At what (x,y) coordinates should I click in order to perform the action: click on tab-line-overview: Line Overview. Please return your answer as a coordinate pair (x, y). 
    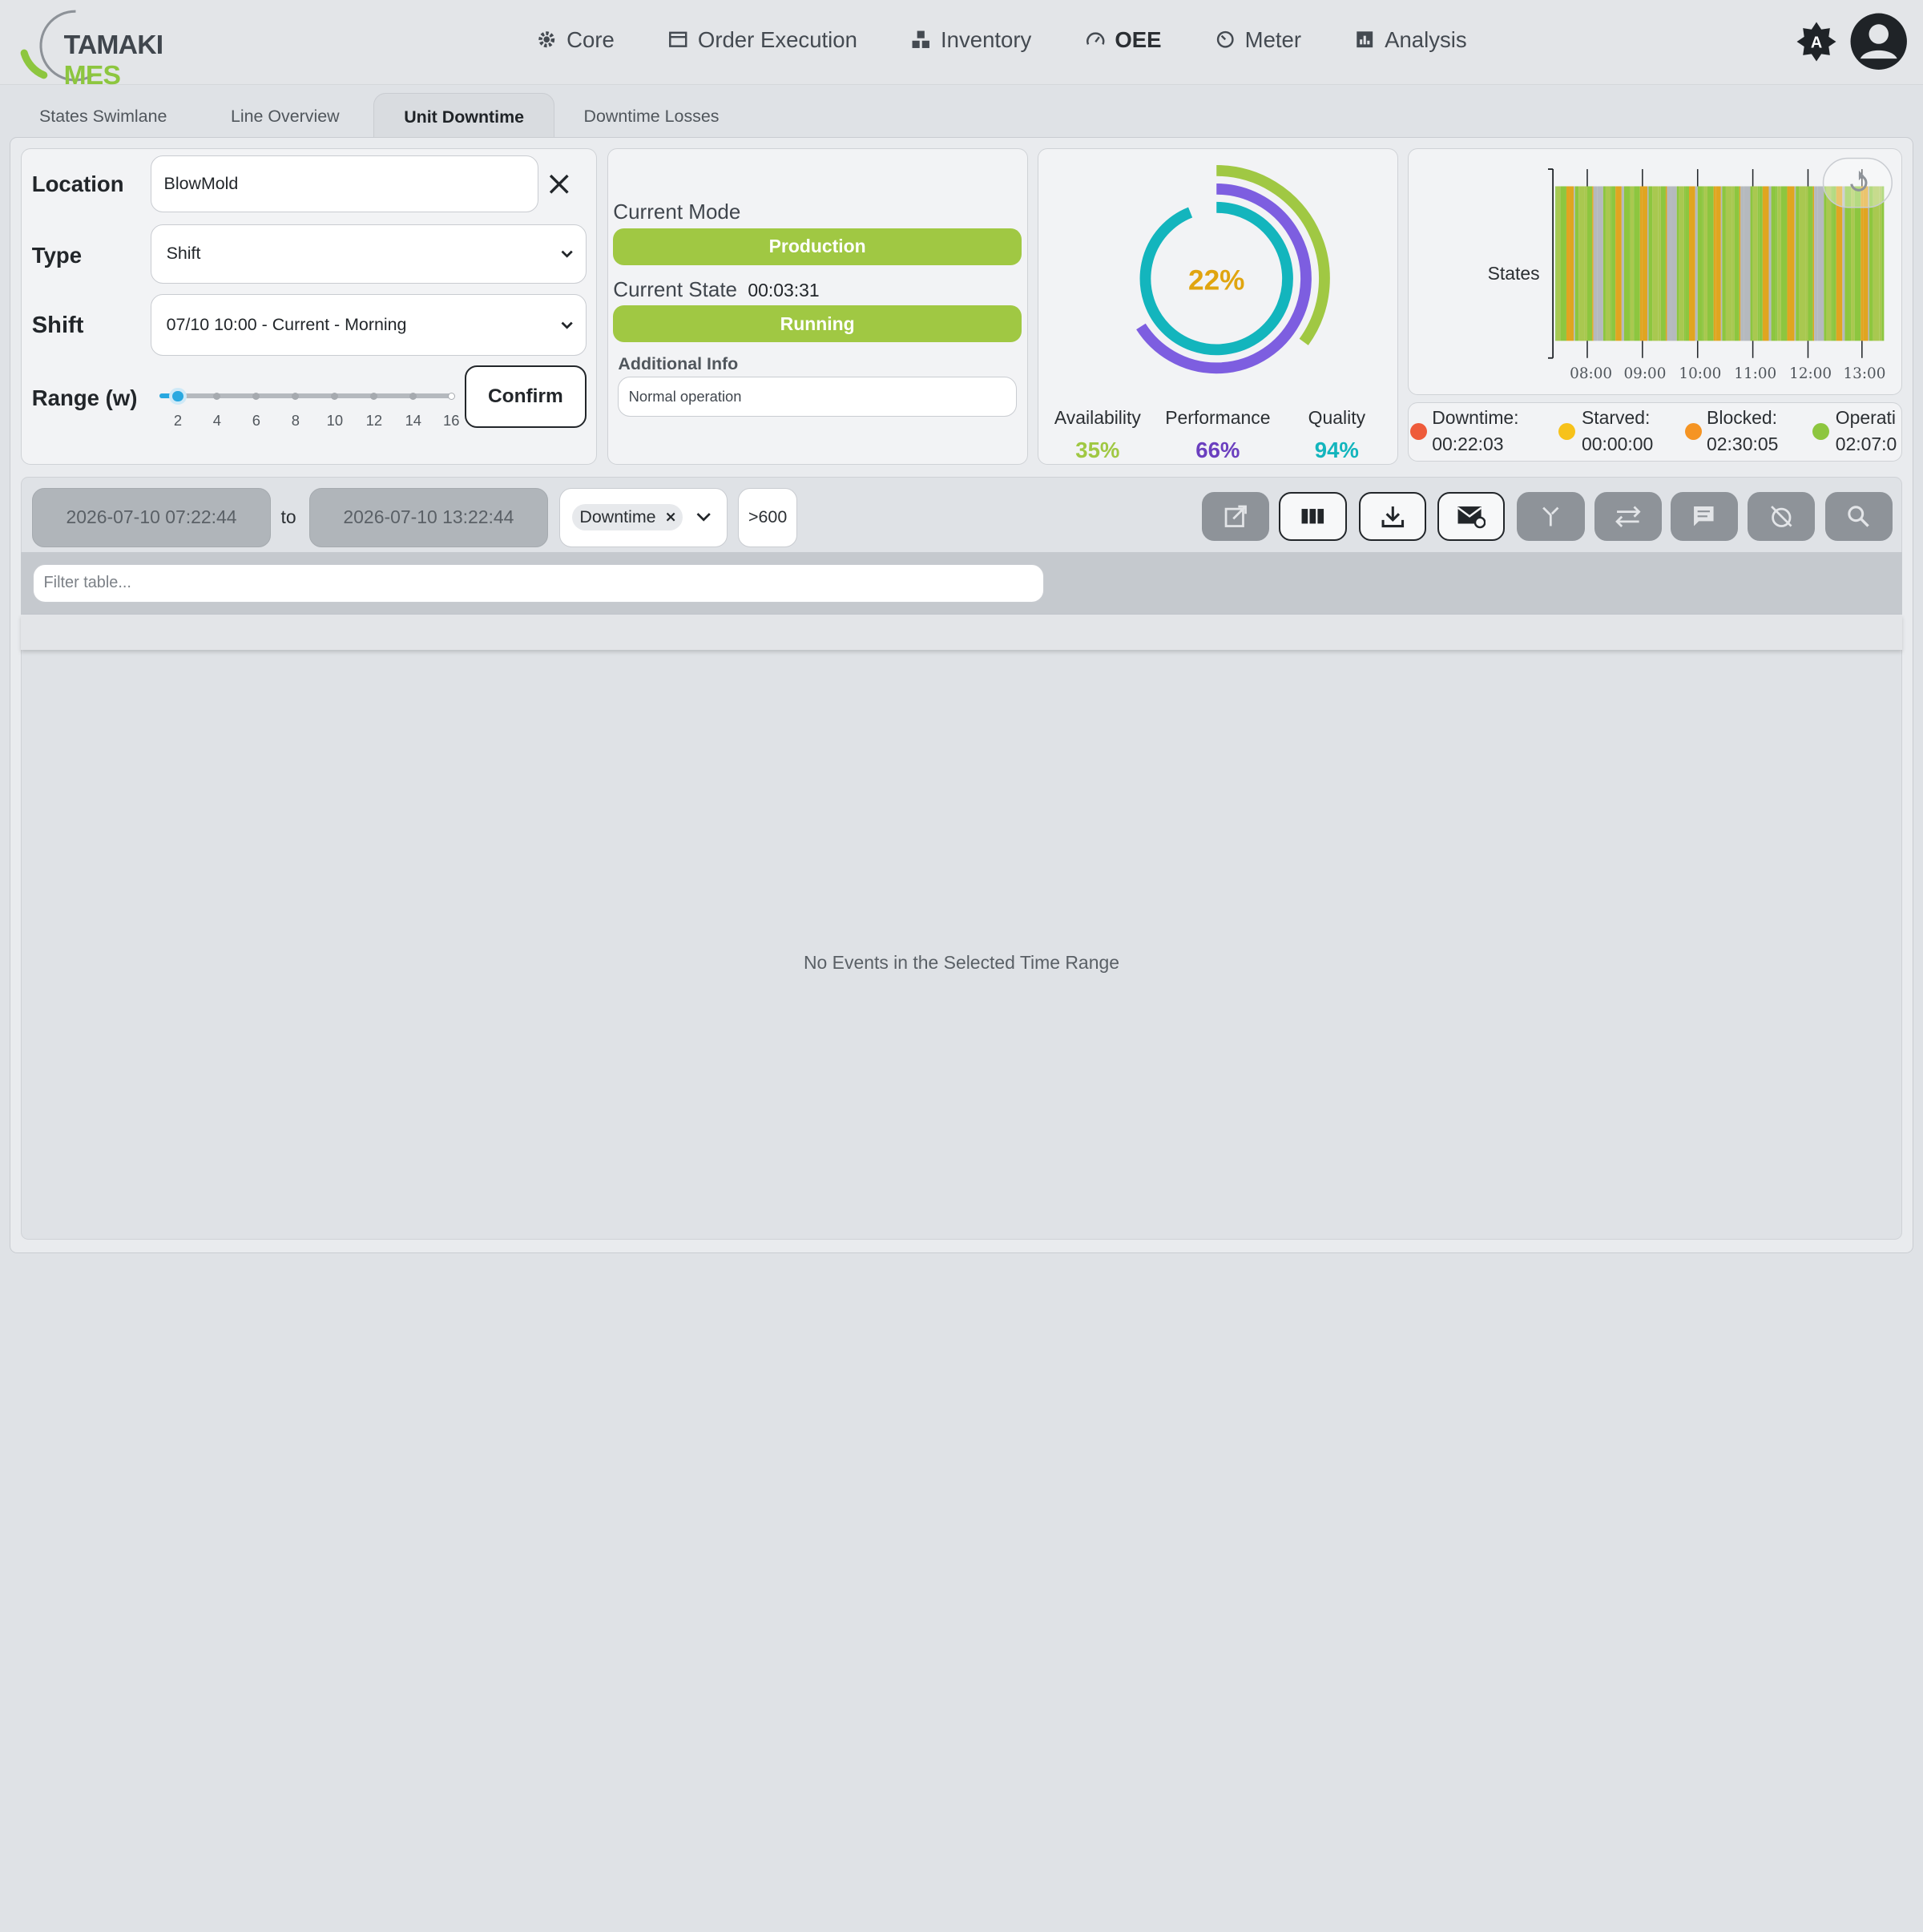
    Looking at the image, I should click on (285, 116).